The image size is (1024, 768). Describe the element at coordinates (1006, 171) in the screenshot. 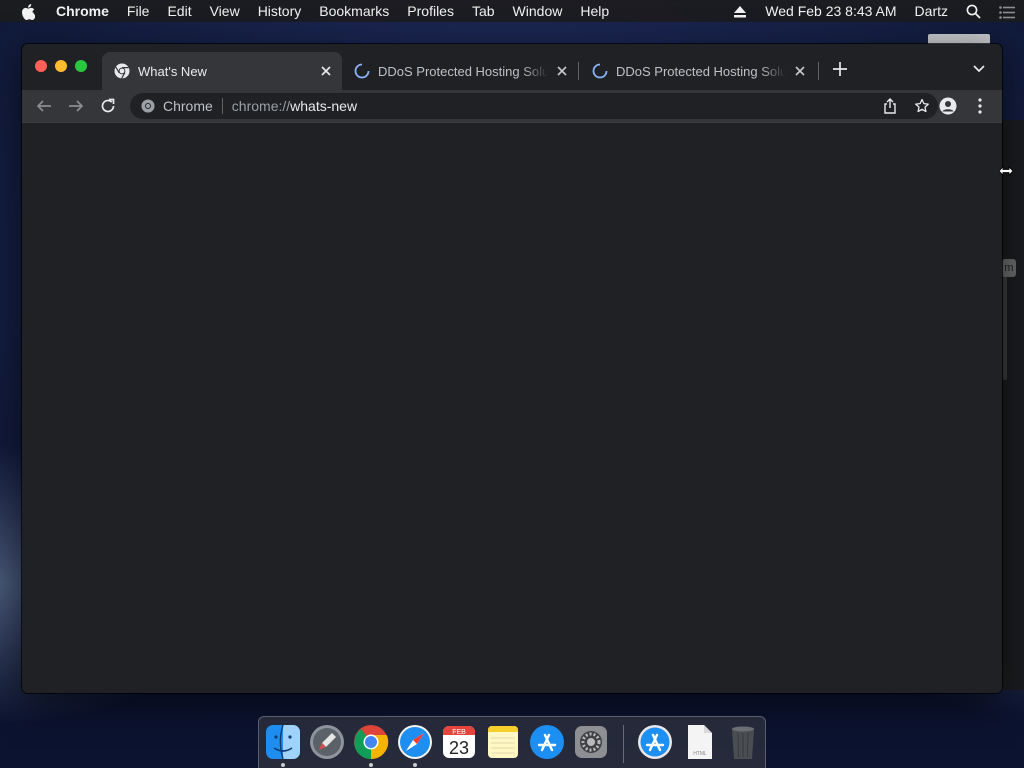

I see `resize-cursor-icon` at that location.